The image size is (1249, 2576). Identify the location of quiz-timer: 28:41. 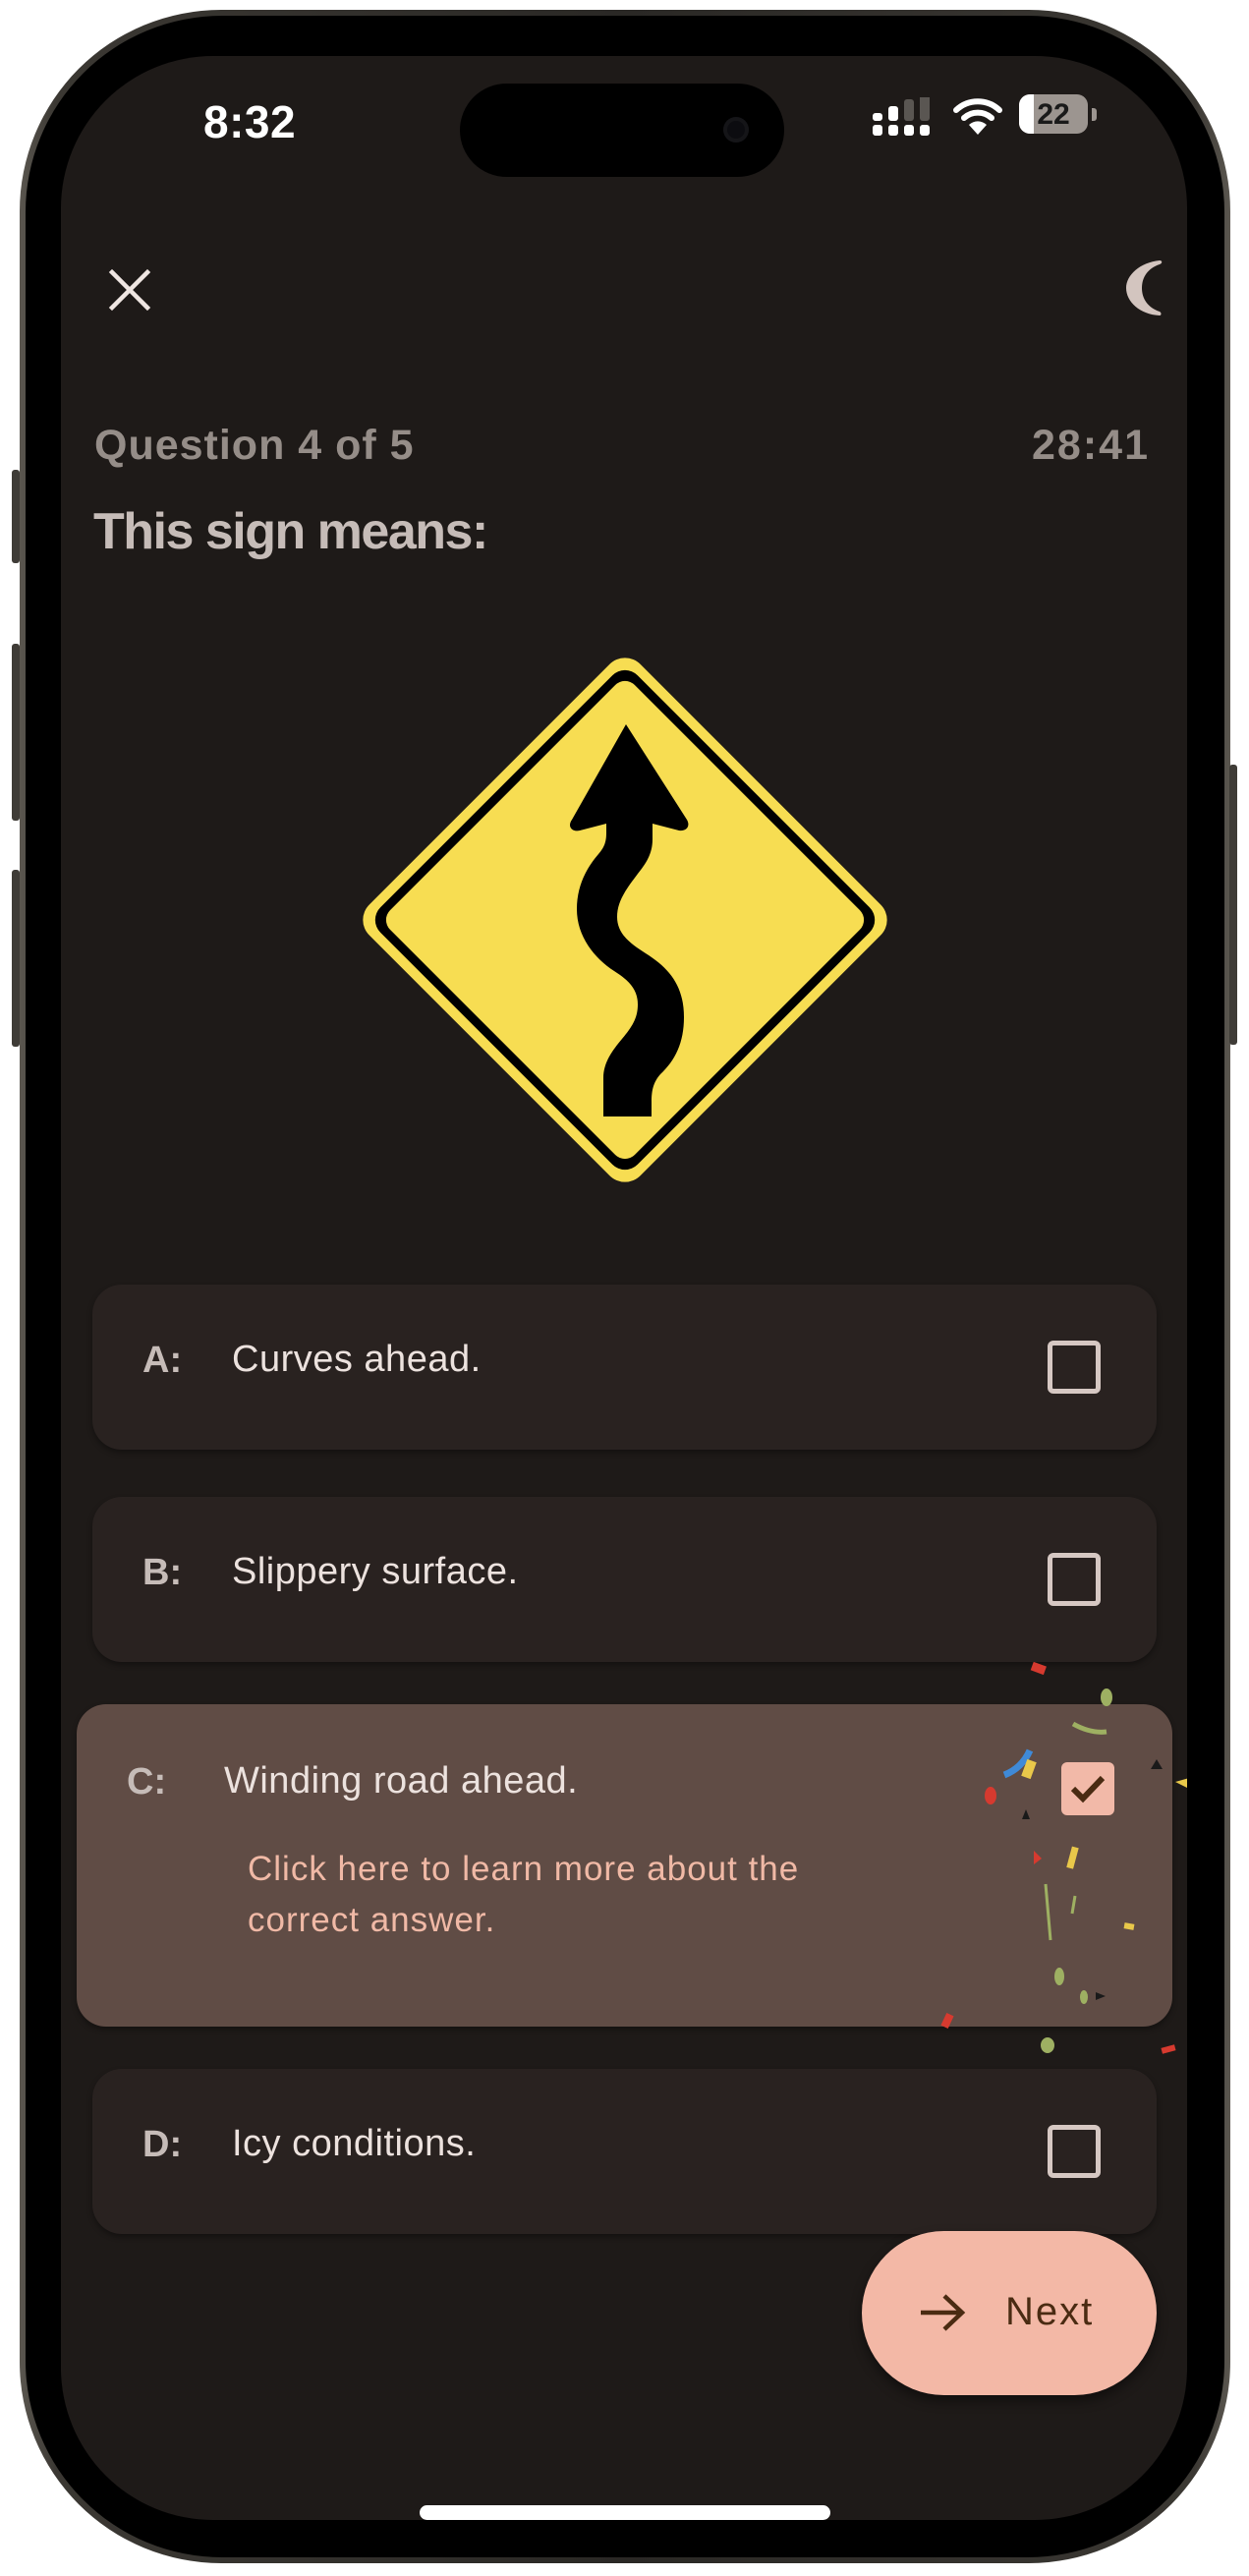
(1091, 446).